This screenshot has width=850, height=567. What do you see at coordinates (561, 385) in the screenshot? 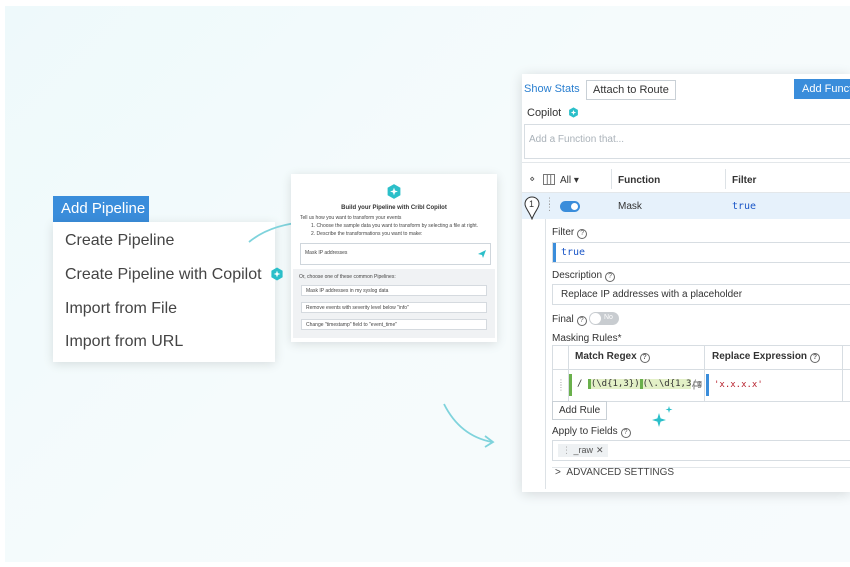
I see `rule-drag-handle-icon: ⋮ ⋮` at bounding box center [561, 385].